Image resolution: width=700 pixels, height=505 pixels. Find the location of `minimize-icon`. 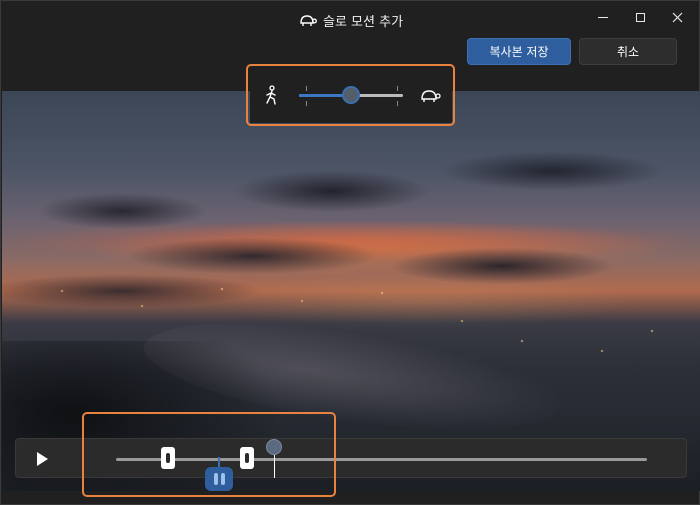

minimize-icon is located at coordinates (603, 17).